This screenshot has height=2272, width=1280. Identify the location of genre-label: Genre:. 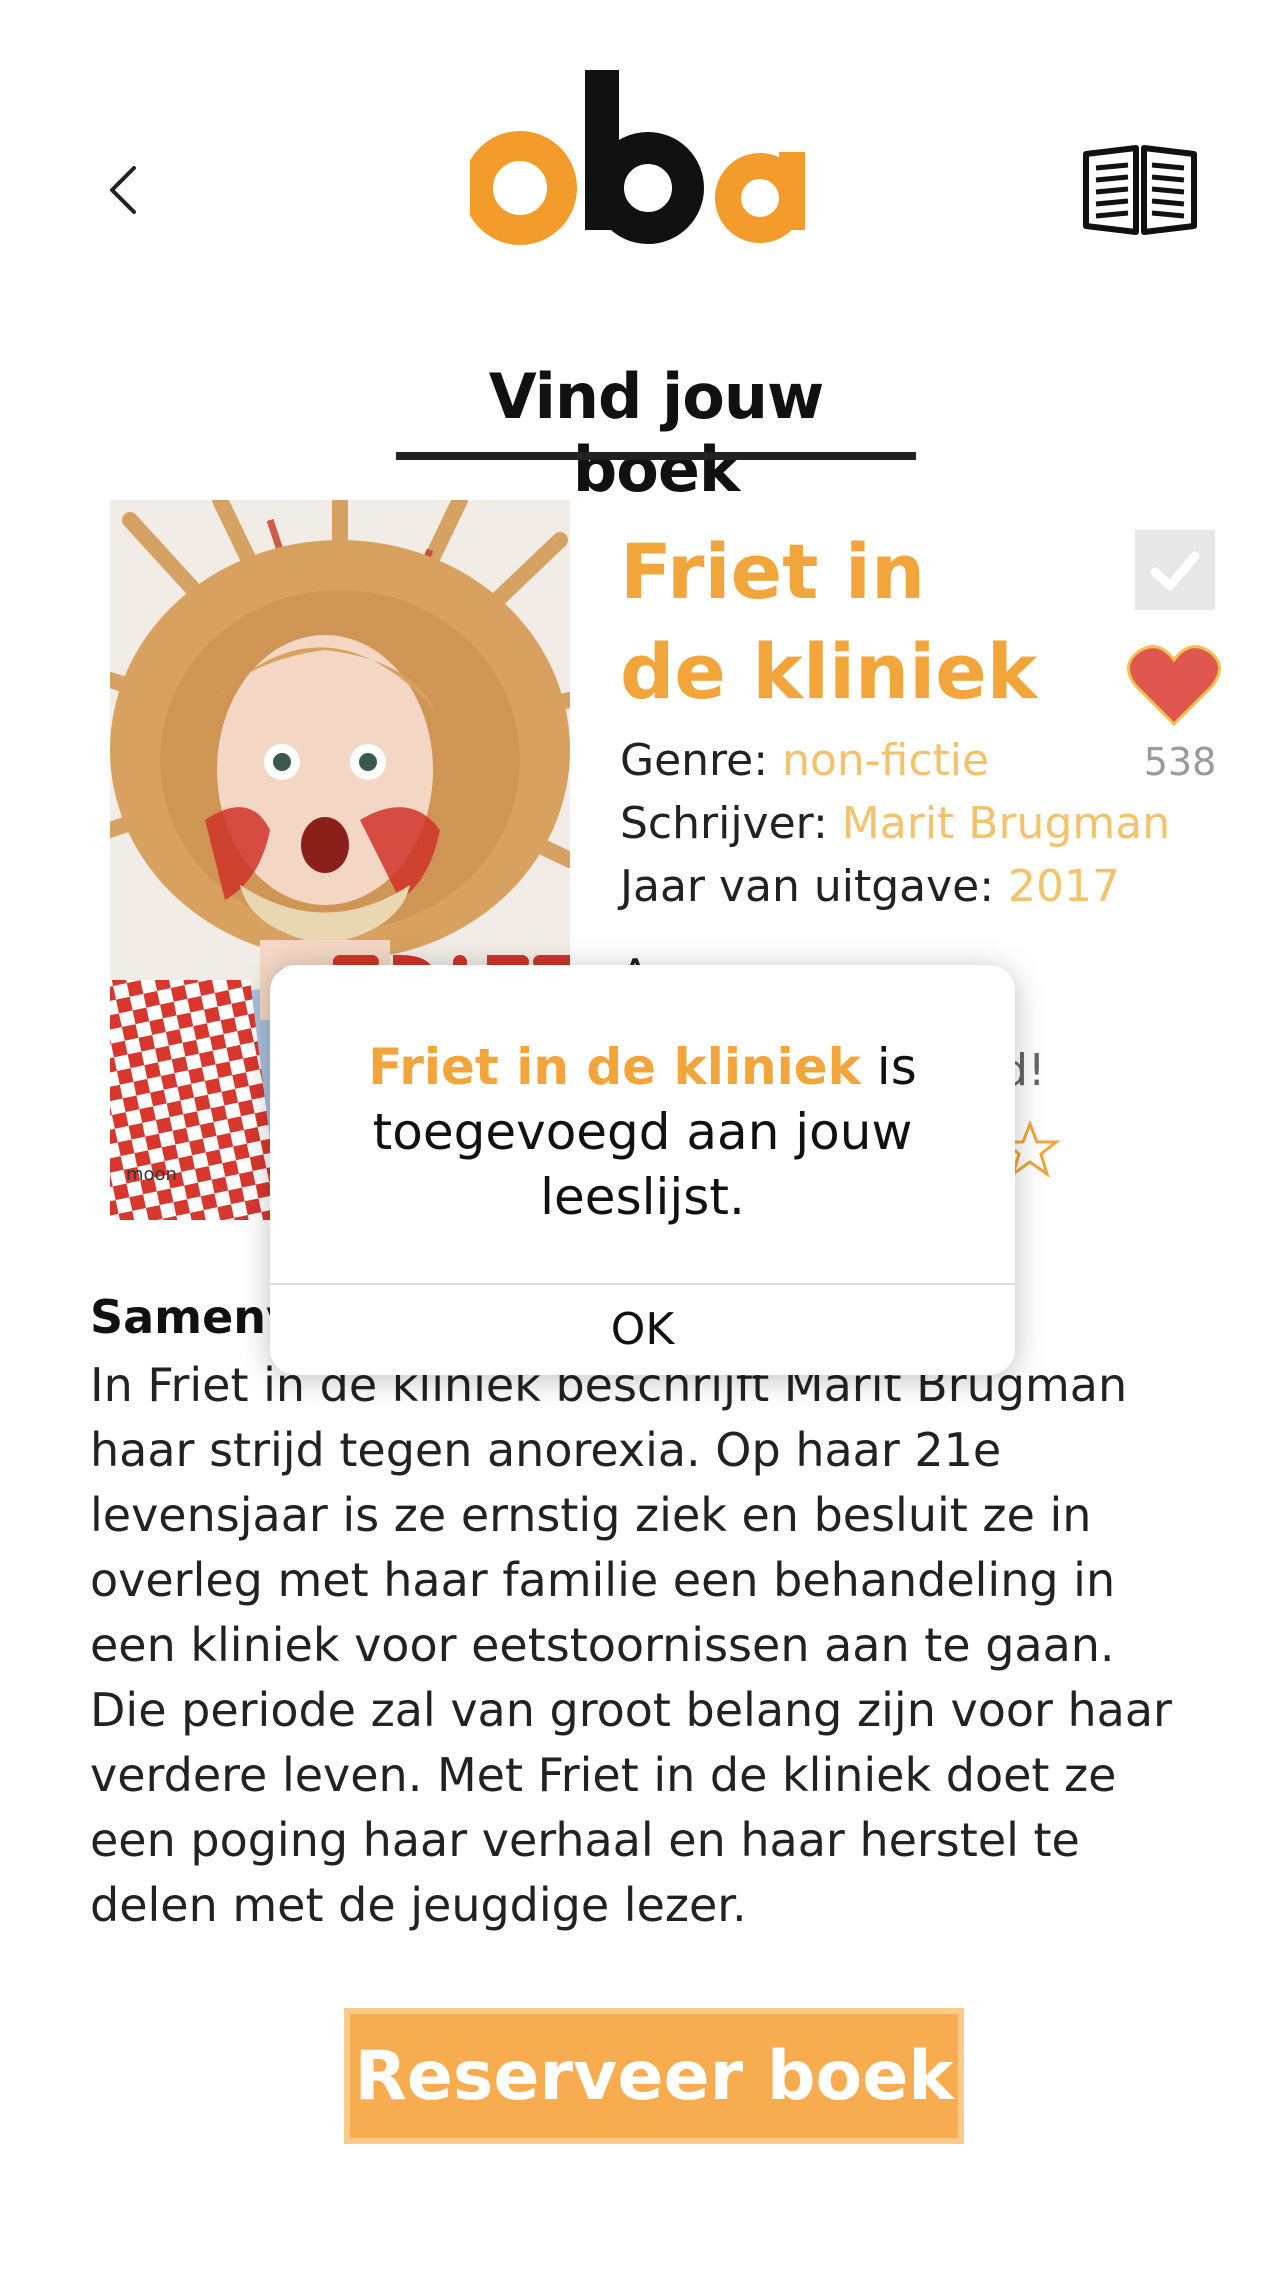
(694, 760).